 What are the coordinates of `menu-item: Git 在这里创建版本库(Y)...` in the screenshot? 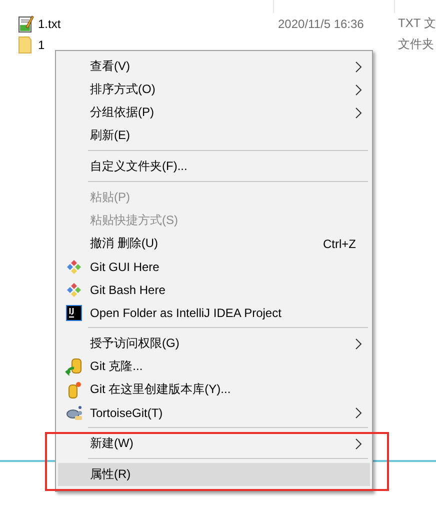 It's located at (214, 389).